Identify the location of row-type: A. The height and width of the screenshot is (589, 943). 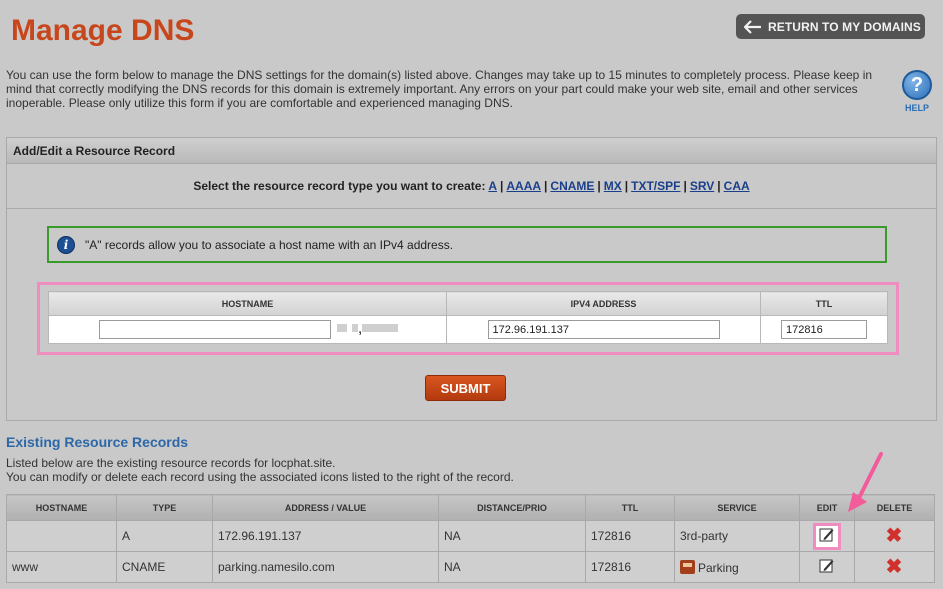
(164, 536).